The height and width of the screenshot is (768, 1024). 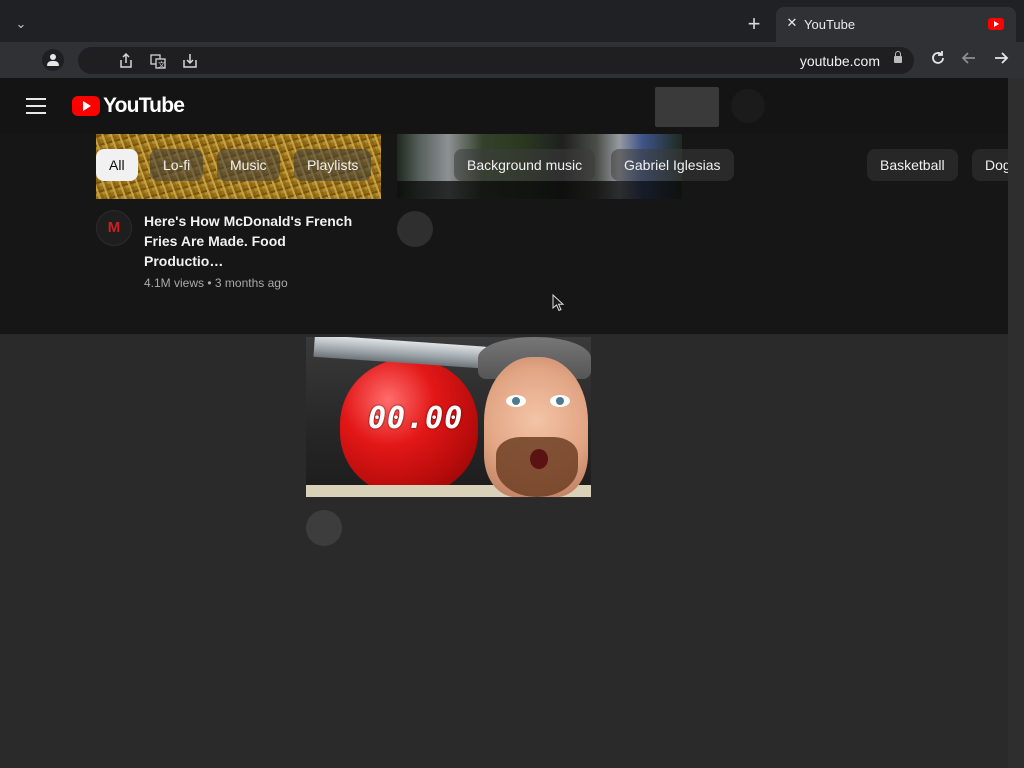 I want to click on right-eye-graphic, so click(x=560, y=401).